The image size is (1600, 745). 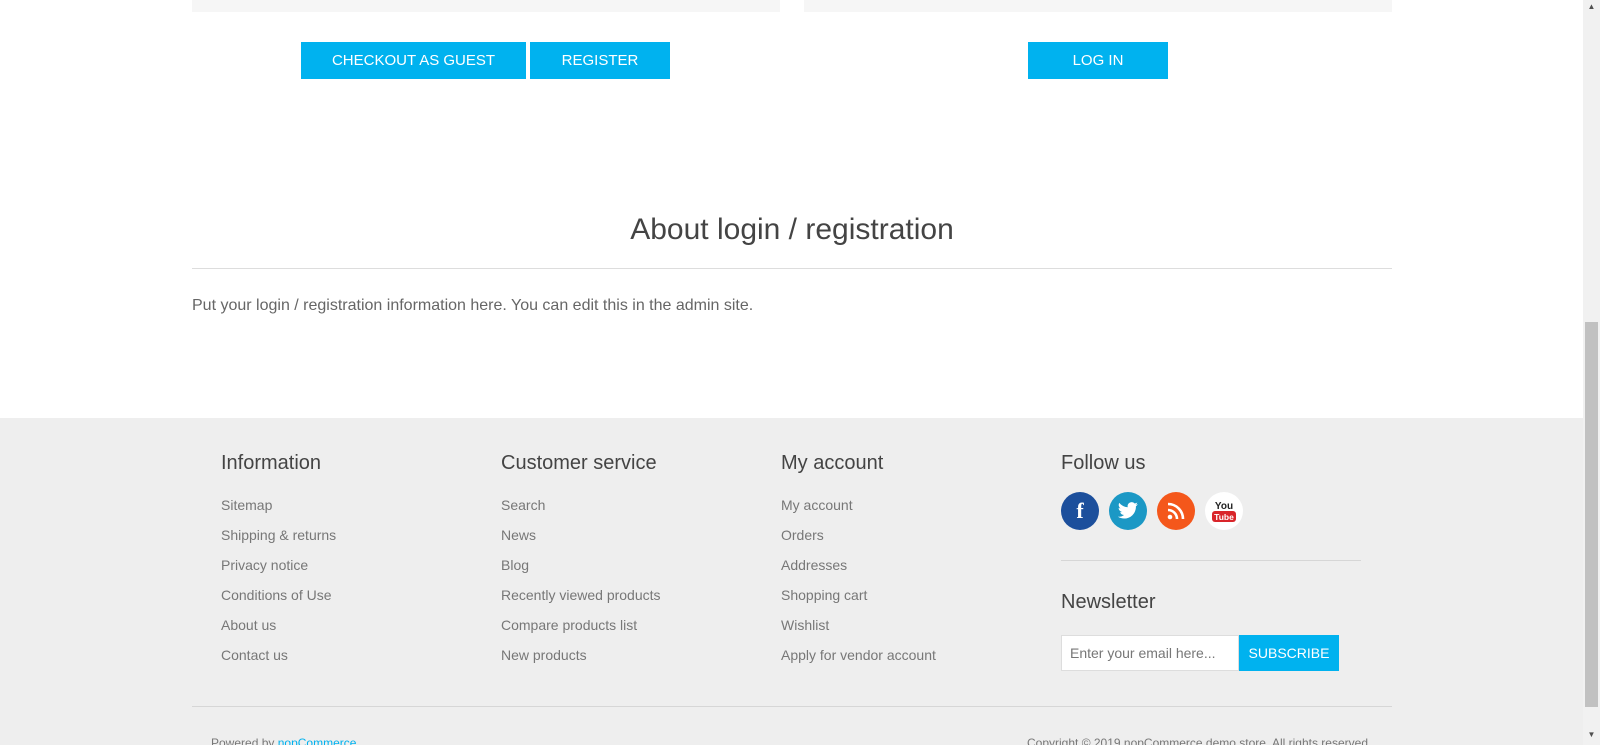 What do you see at coordinates (1103, 463) in the screenshot?
I see `footer-follow-title: Follow us` at bounding box center [1103, 463].